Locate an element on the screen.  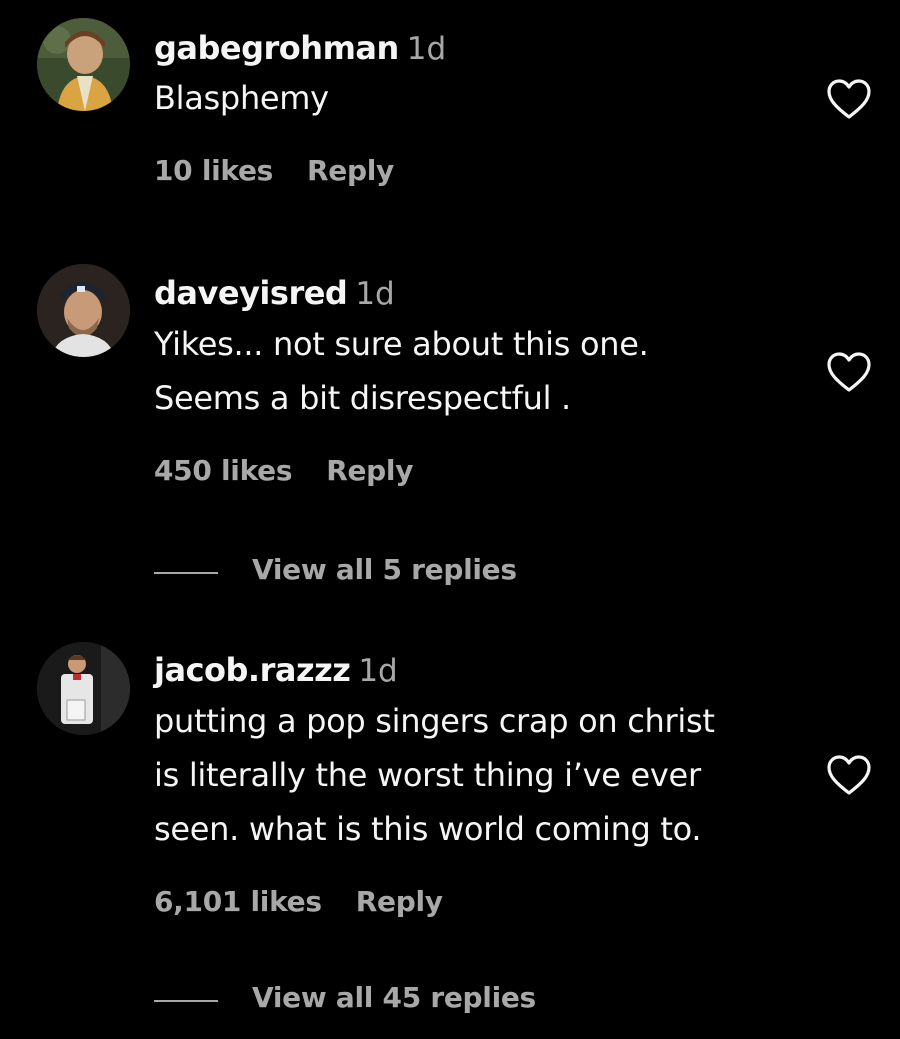
comment-text-line: seen. what is this world coming to. is located at coordinates (428, 829).